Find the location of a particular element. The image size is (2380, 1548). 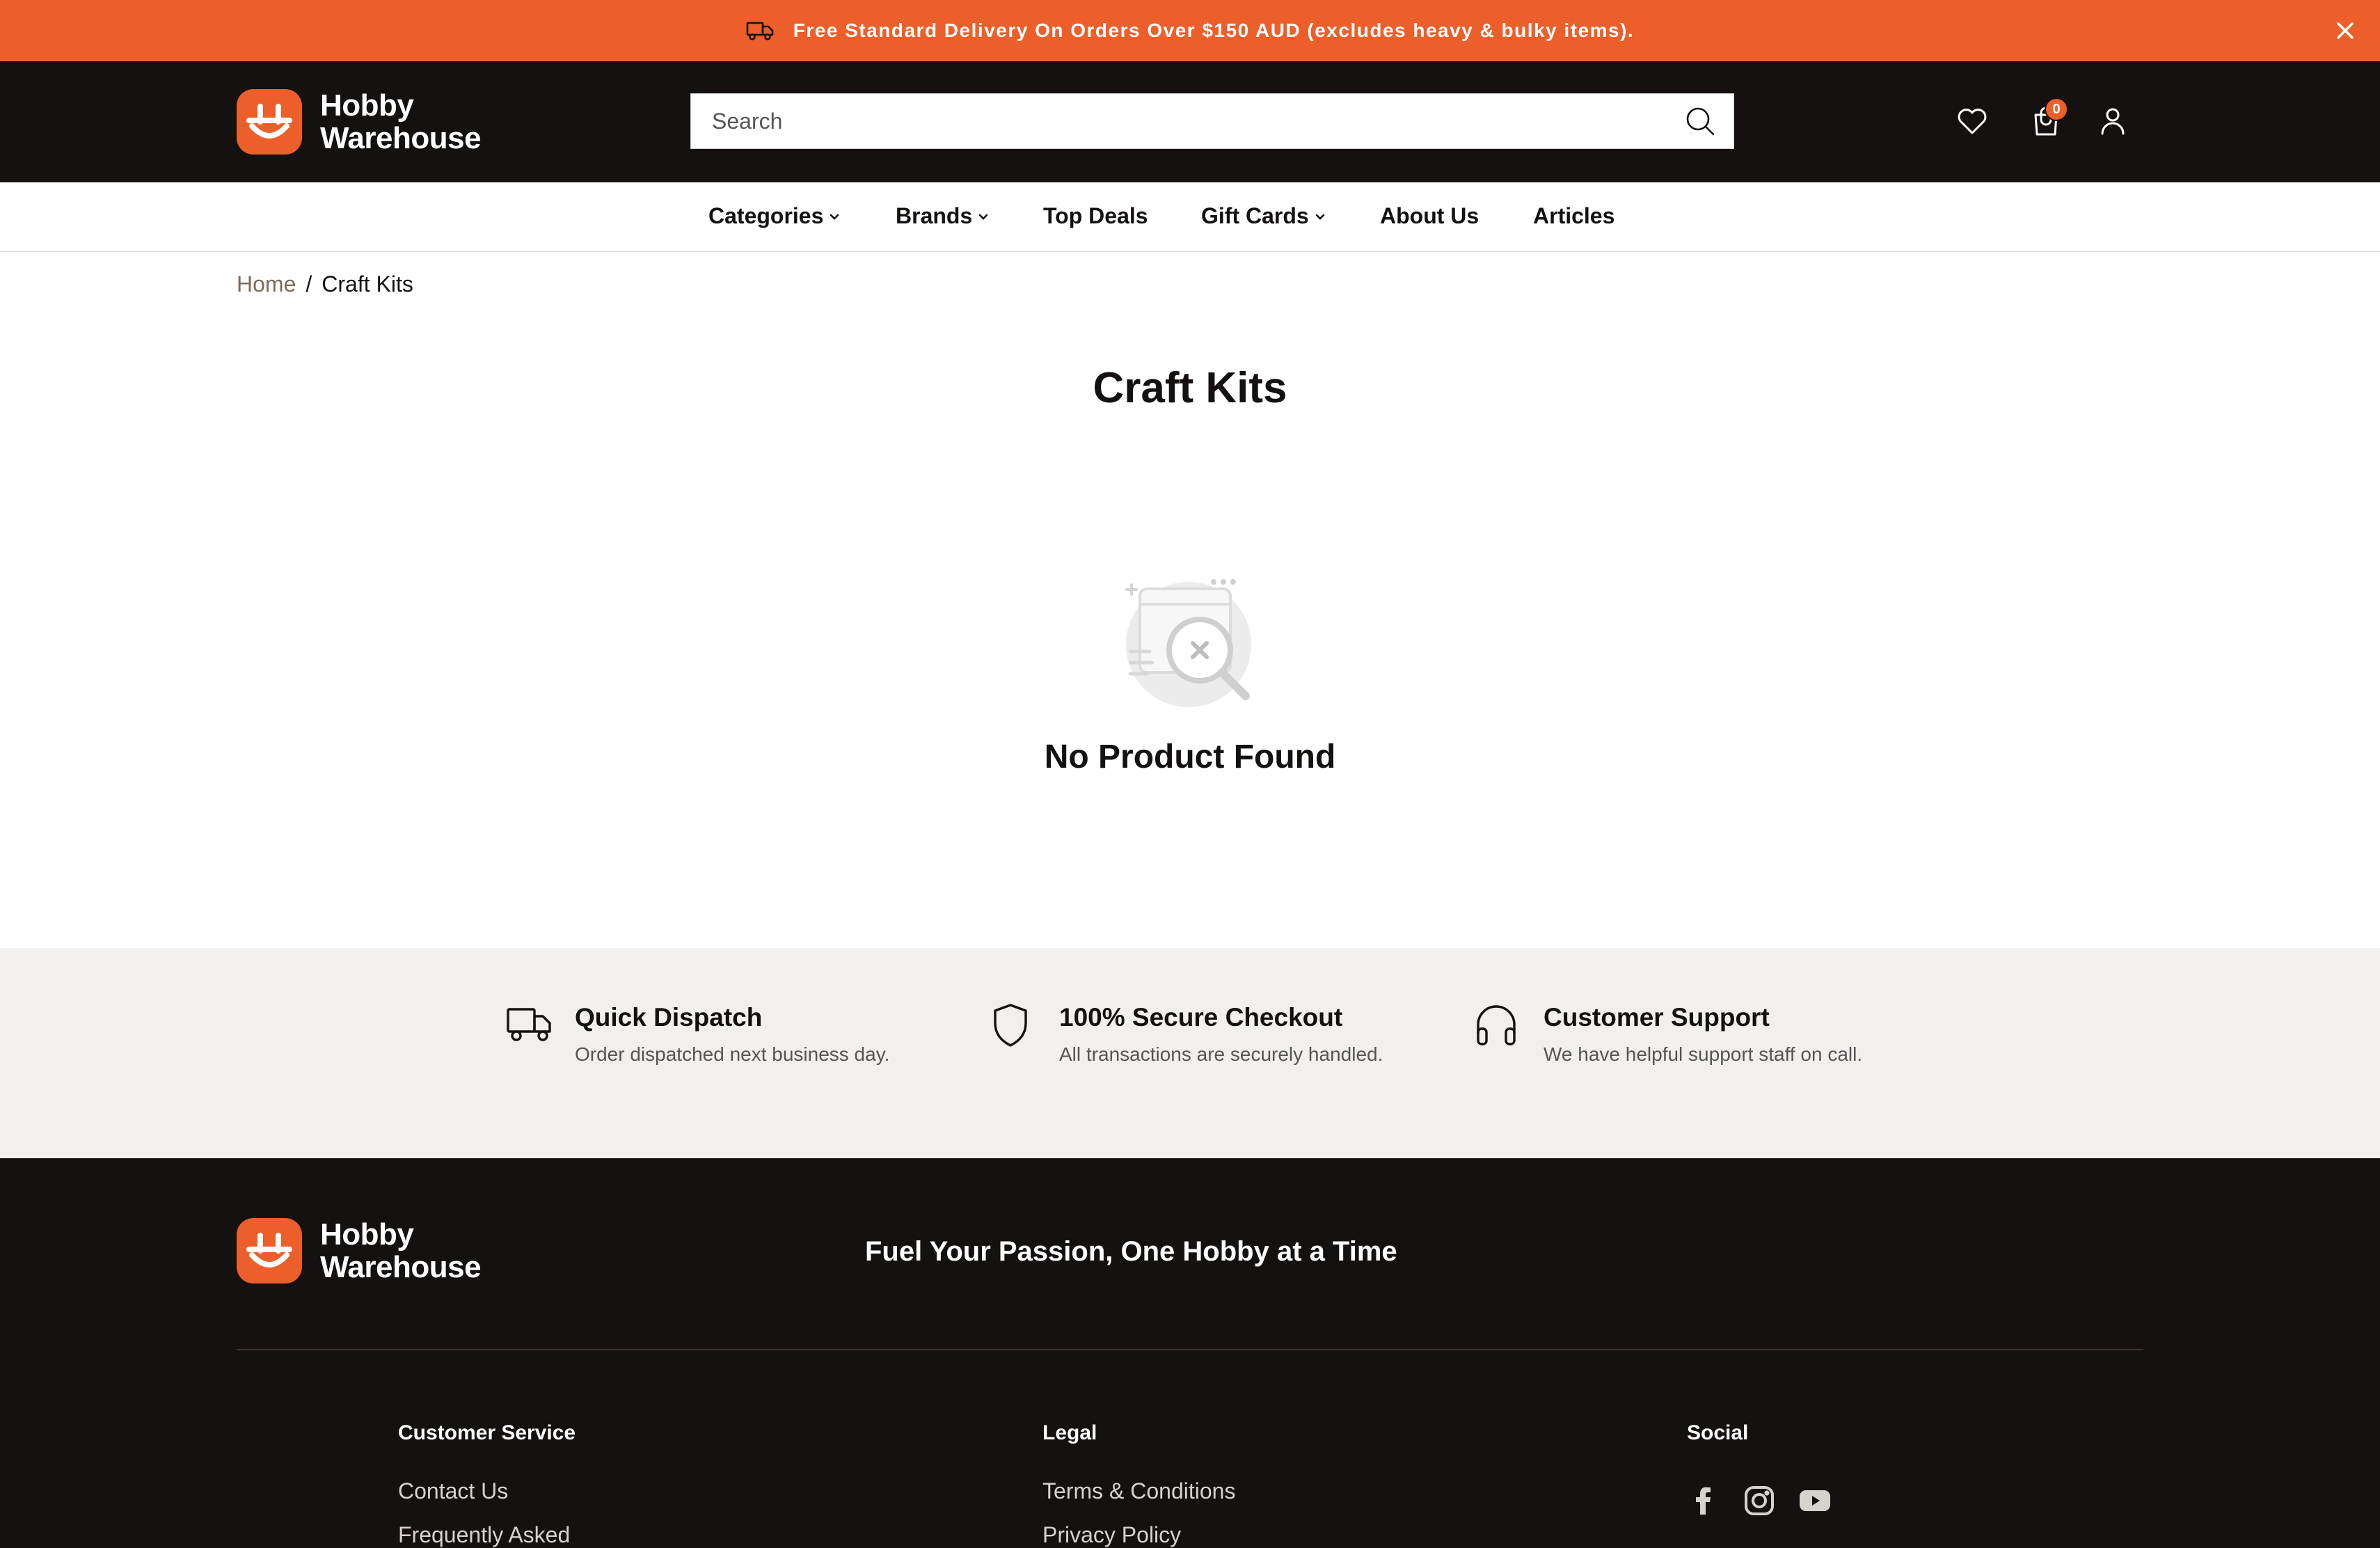

footer-column-title: Social is located at coordinates (1718, 1432).